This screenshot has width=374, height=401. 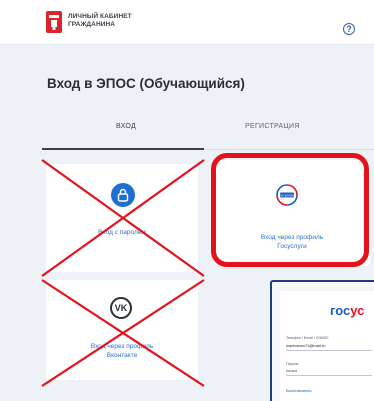 I want to click on gosuslugi-brand-part-2: ус, so click(x=357, y=310).